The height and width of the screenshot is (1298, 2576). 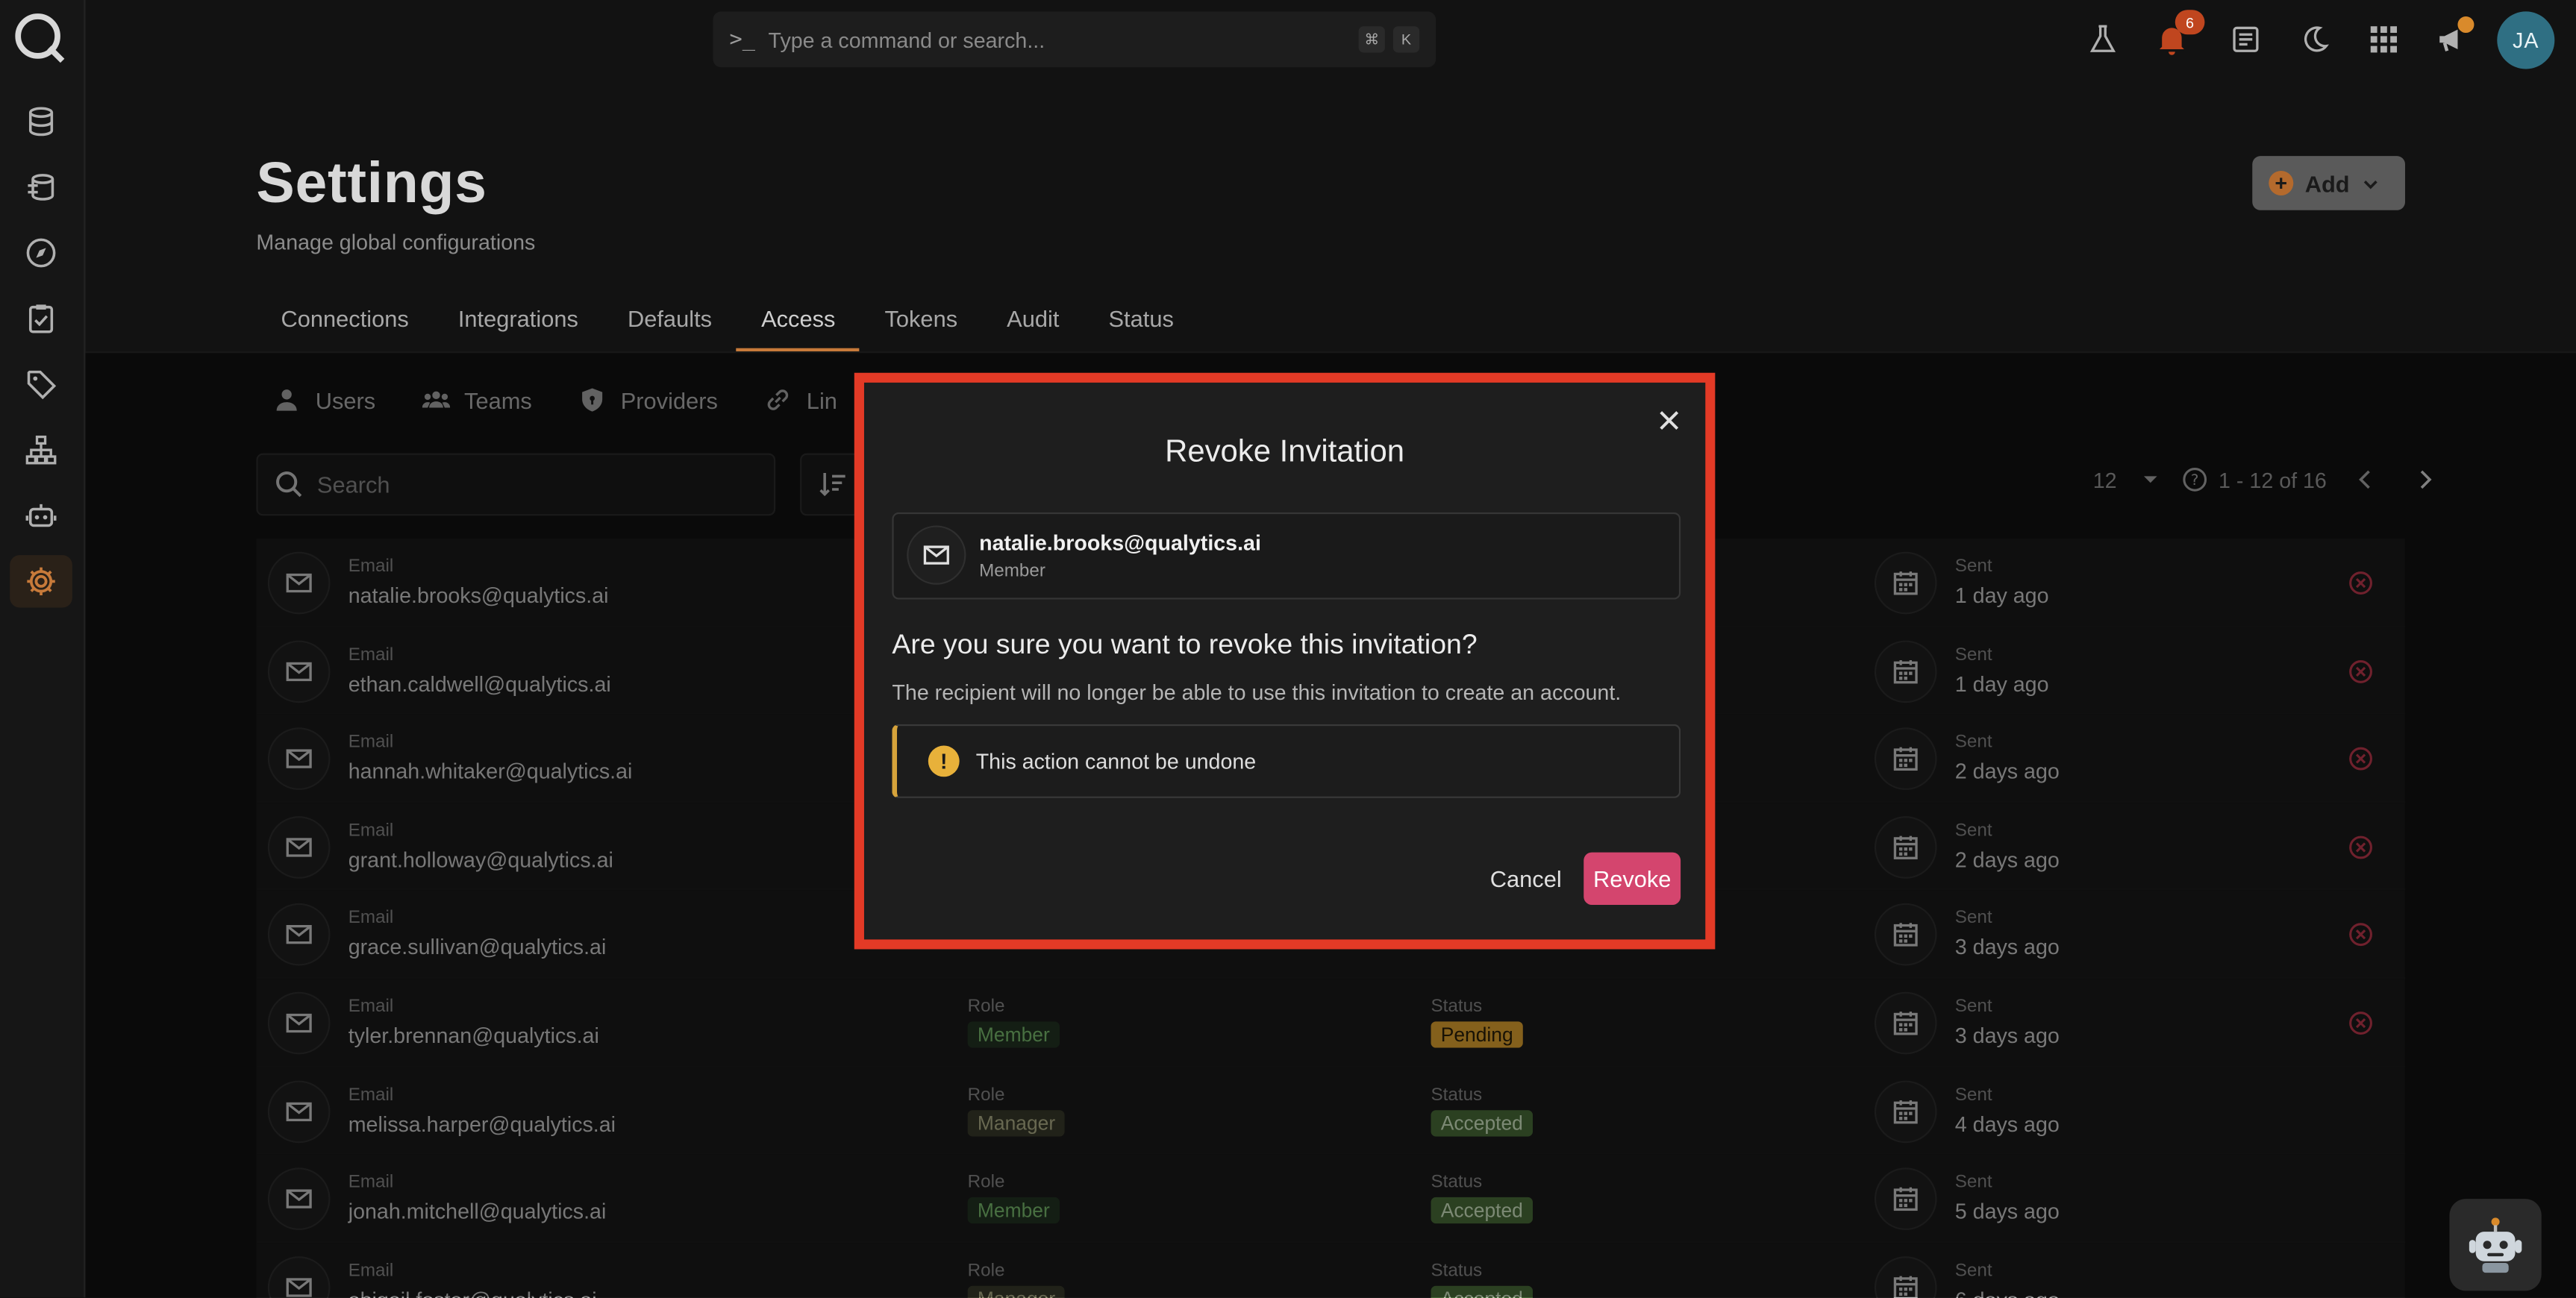 I want to click on tab-tokens: Tokens, so click(x=921, y=321).